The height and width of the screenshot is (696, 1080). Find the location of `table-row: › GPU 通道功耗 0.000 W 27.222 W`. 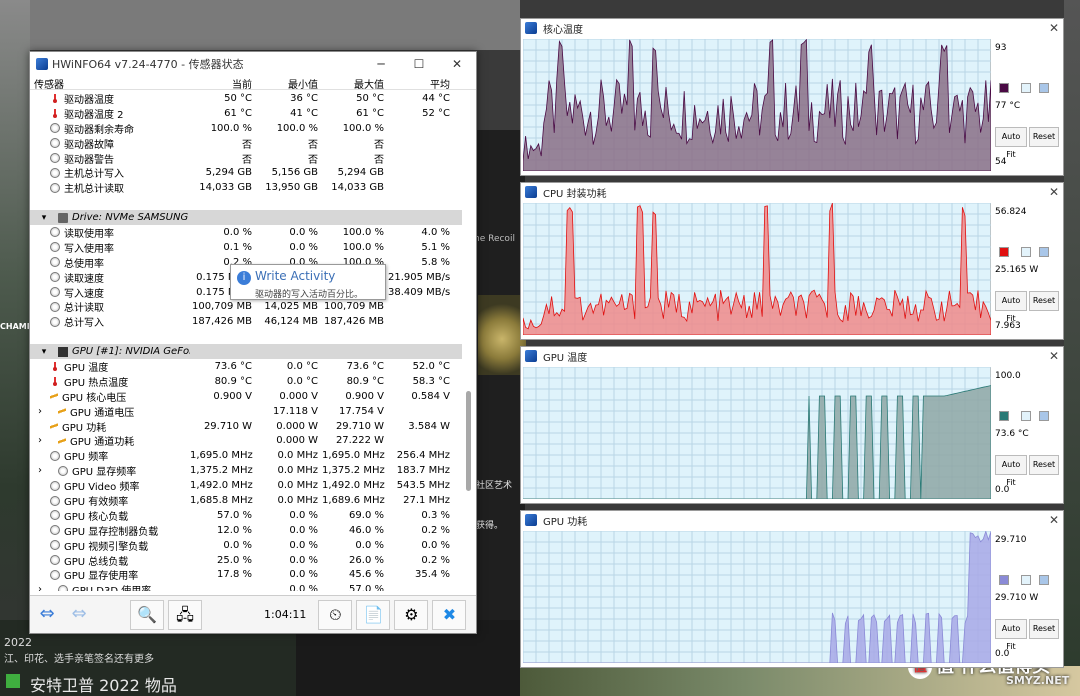

table-row: › GPU 通道功耗 0.000 W 27.222 W is located at coordinates (246, 440).